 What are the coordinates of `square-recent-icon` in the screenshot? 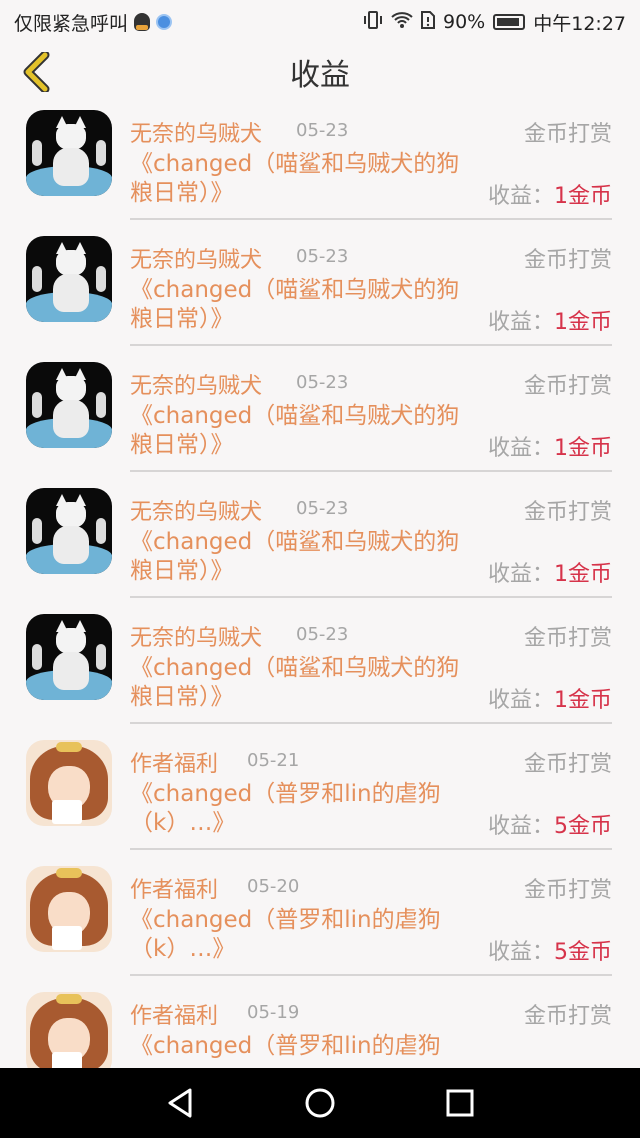 It's located at (460, 1103).